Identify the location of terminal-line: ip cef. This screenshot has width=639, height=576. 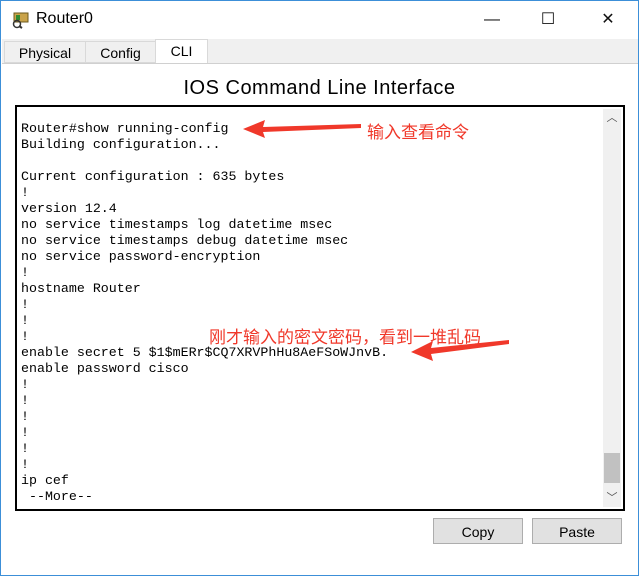
(45, 480).